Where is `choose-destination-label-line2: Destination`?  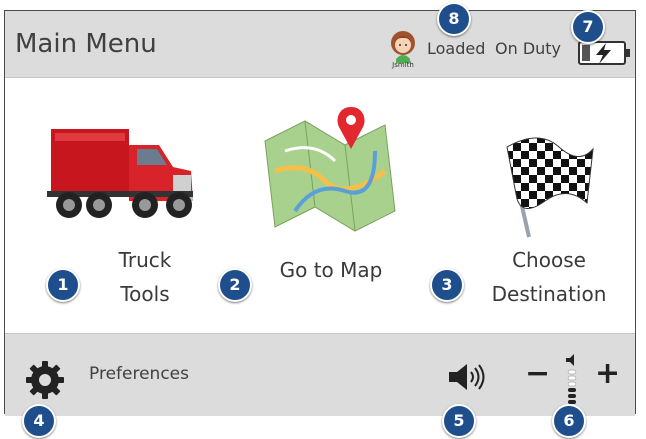
choose-destination-label-line2: Destination is located at coordinates (549, 294).